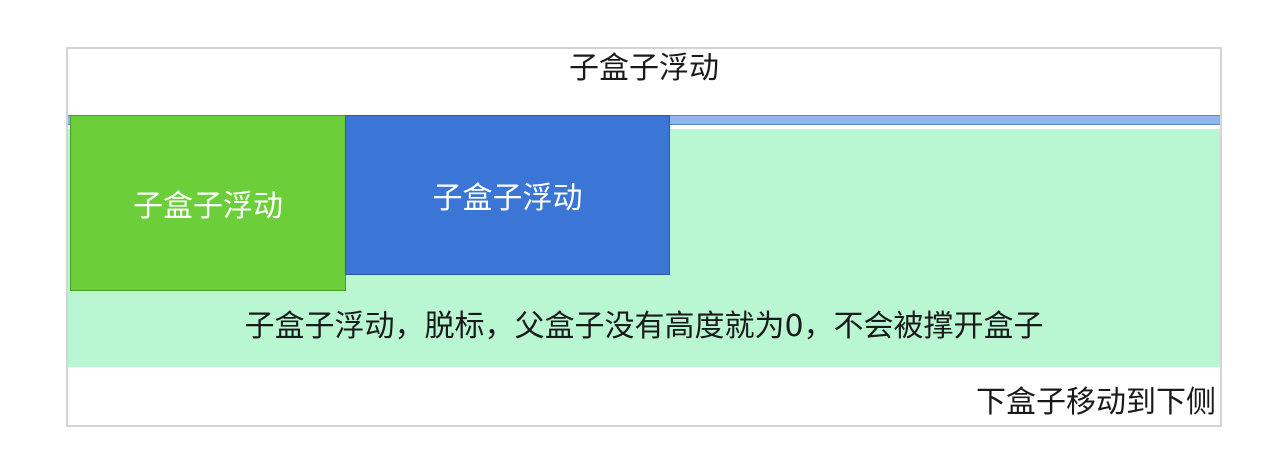 The image size is (1270, 470). I want to click on explanation-text: 子盒子浮动，脱标，父盒子没有高度就为0，不会被撑开盒子, so click(644, 326).